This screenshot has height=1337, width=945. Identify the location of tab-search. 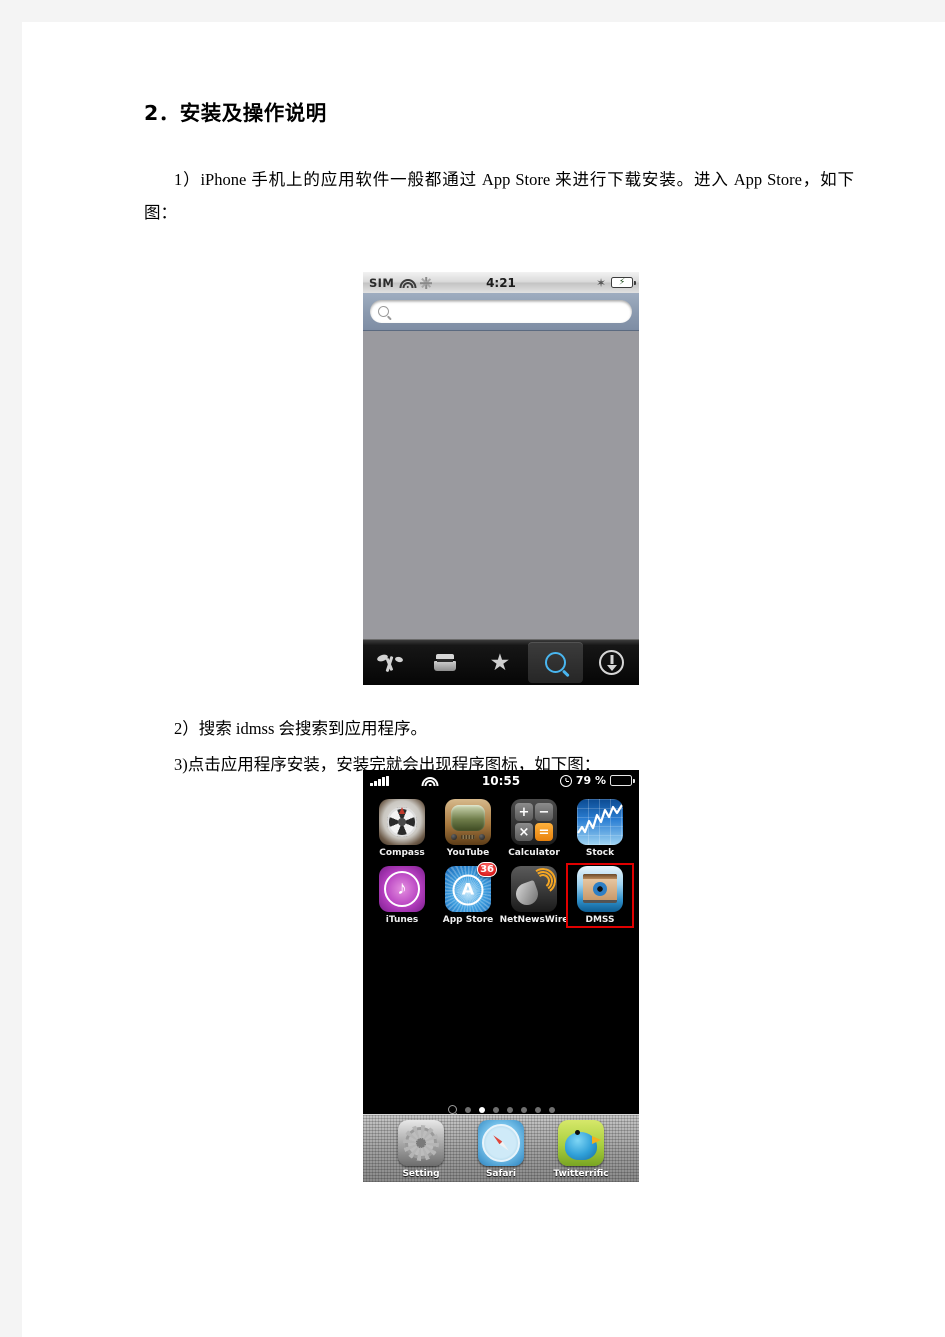
(556, 662).